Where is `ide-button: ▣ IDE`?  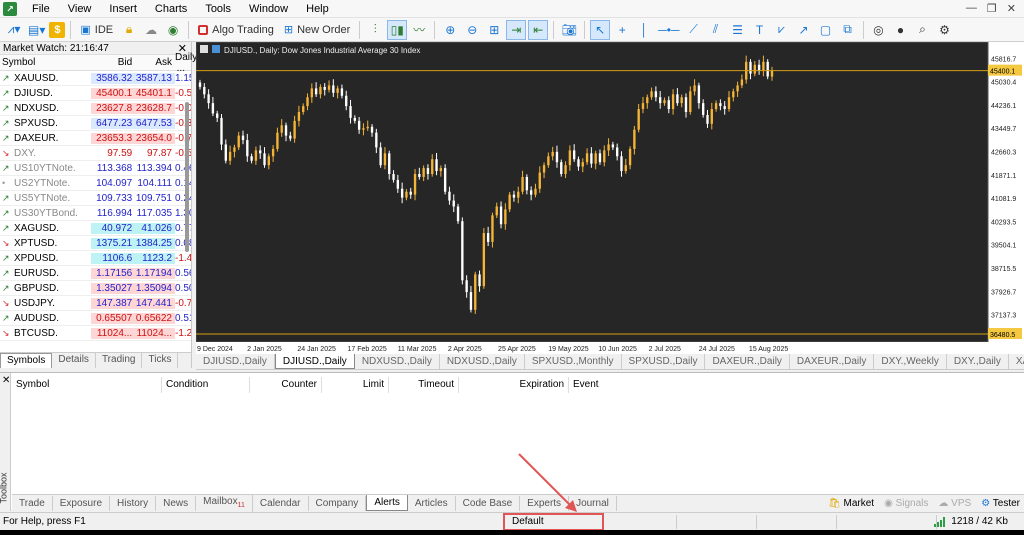 ide-button: ▣ IDE is located at coordinates (96, 30).